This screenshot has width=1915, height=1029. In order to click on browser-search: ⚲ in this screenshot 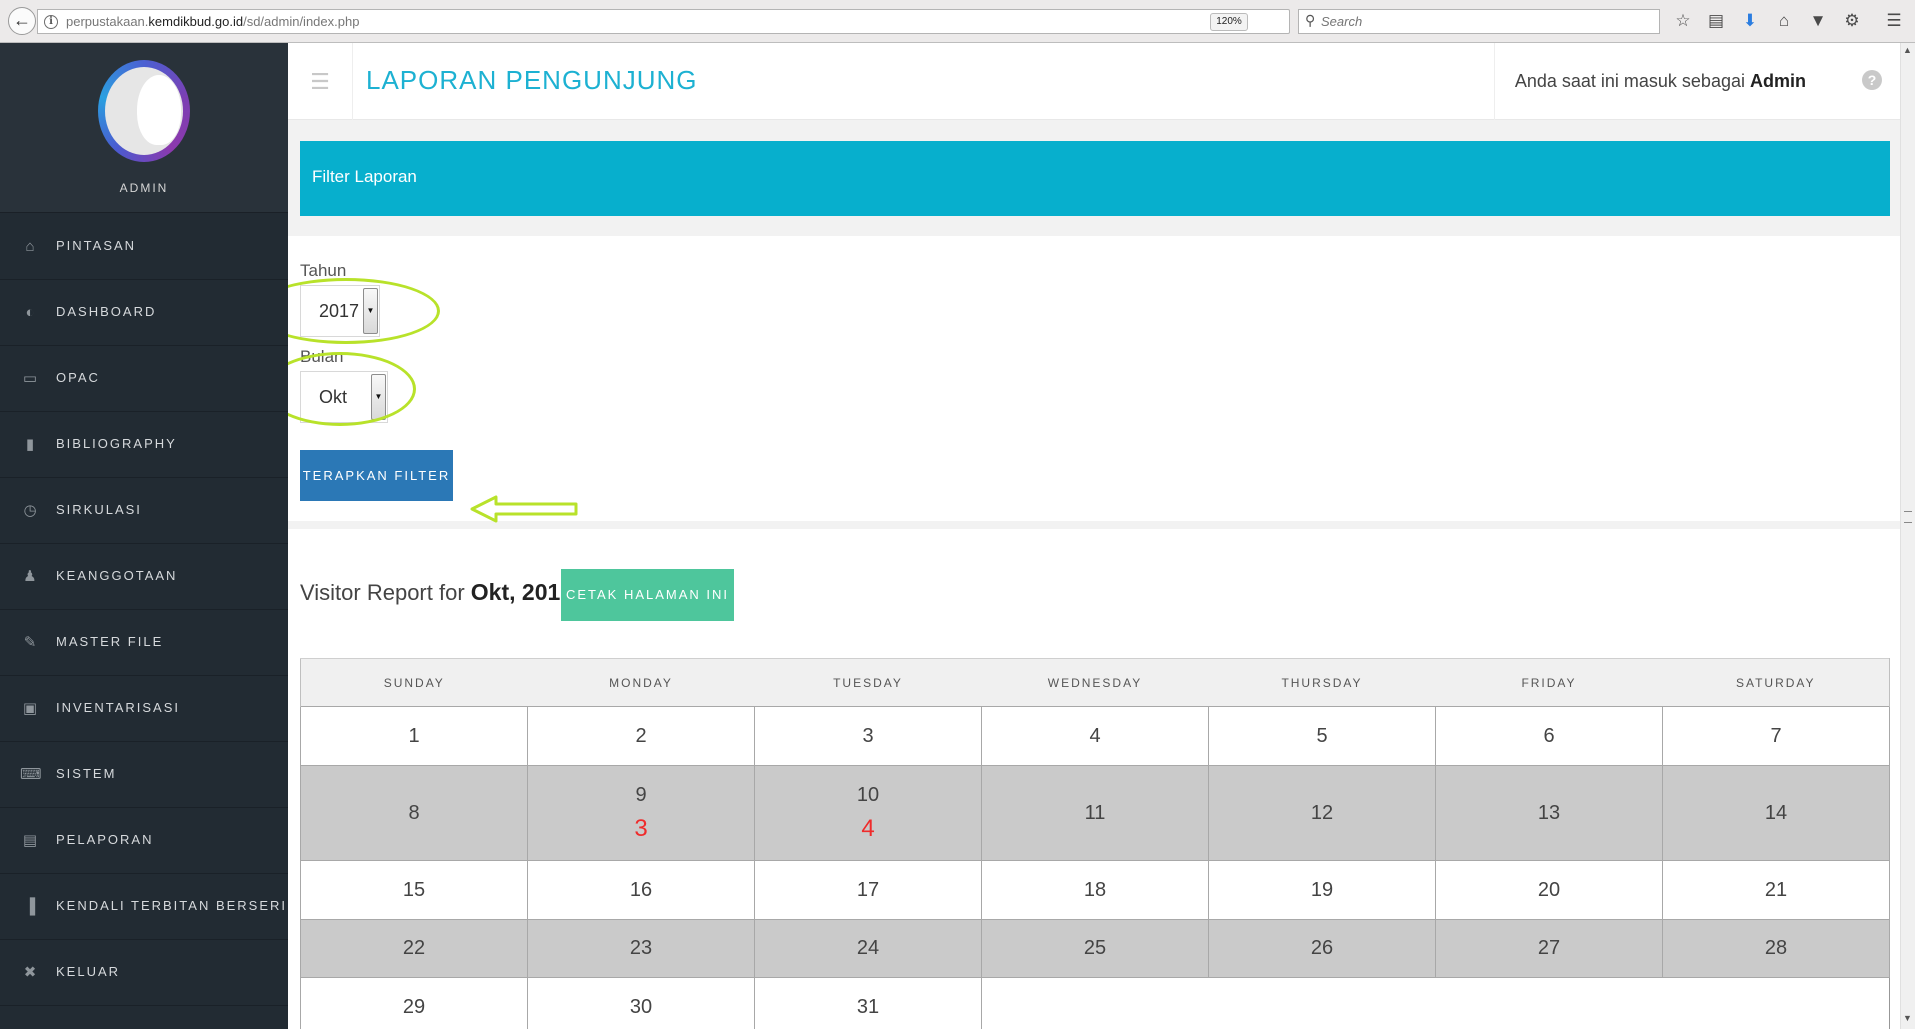, I will do `click(1479, 21)`.